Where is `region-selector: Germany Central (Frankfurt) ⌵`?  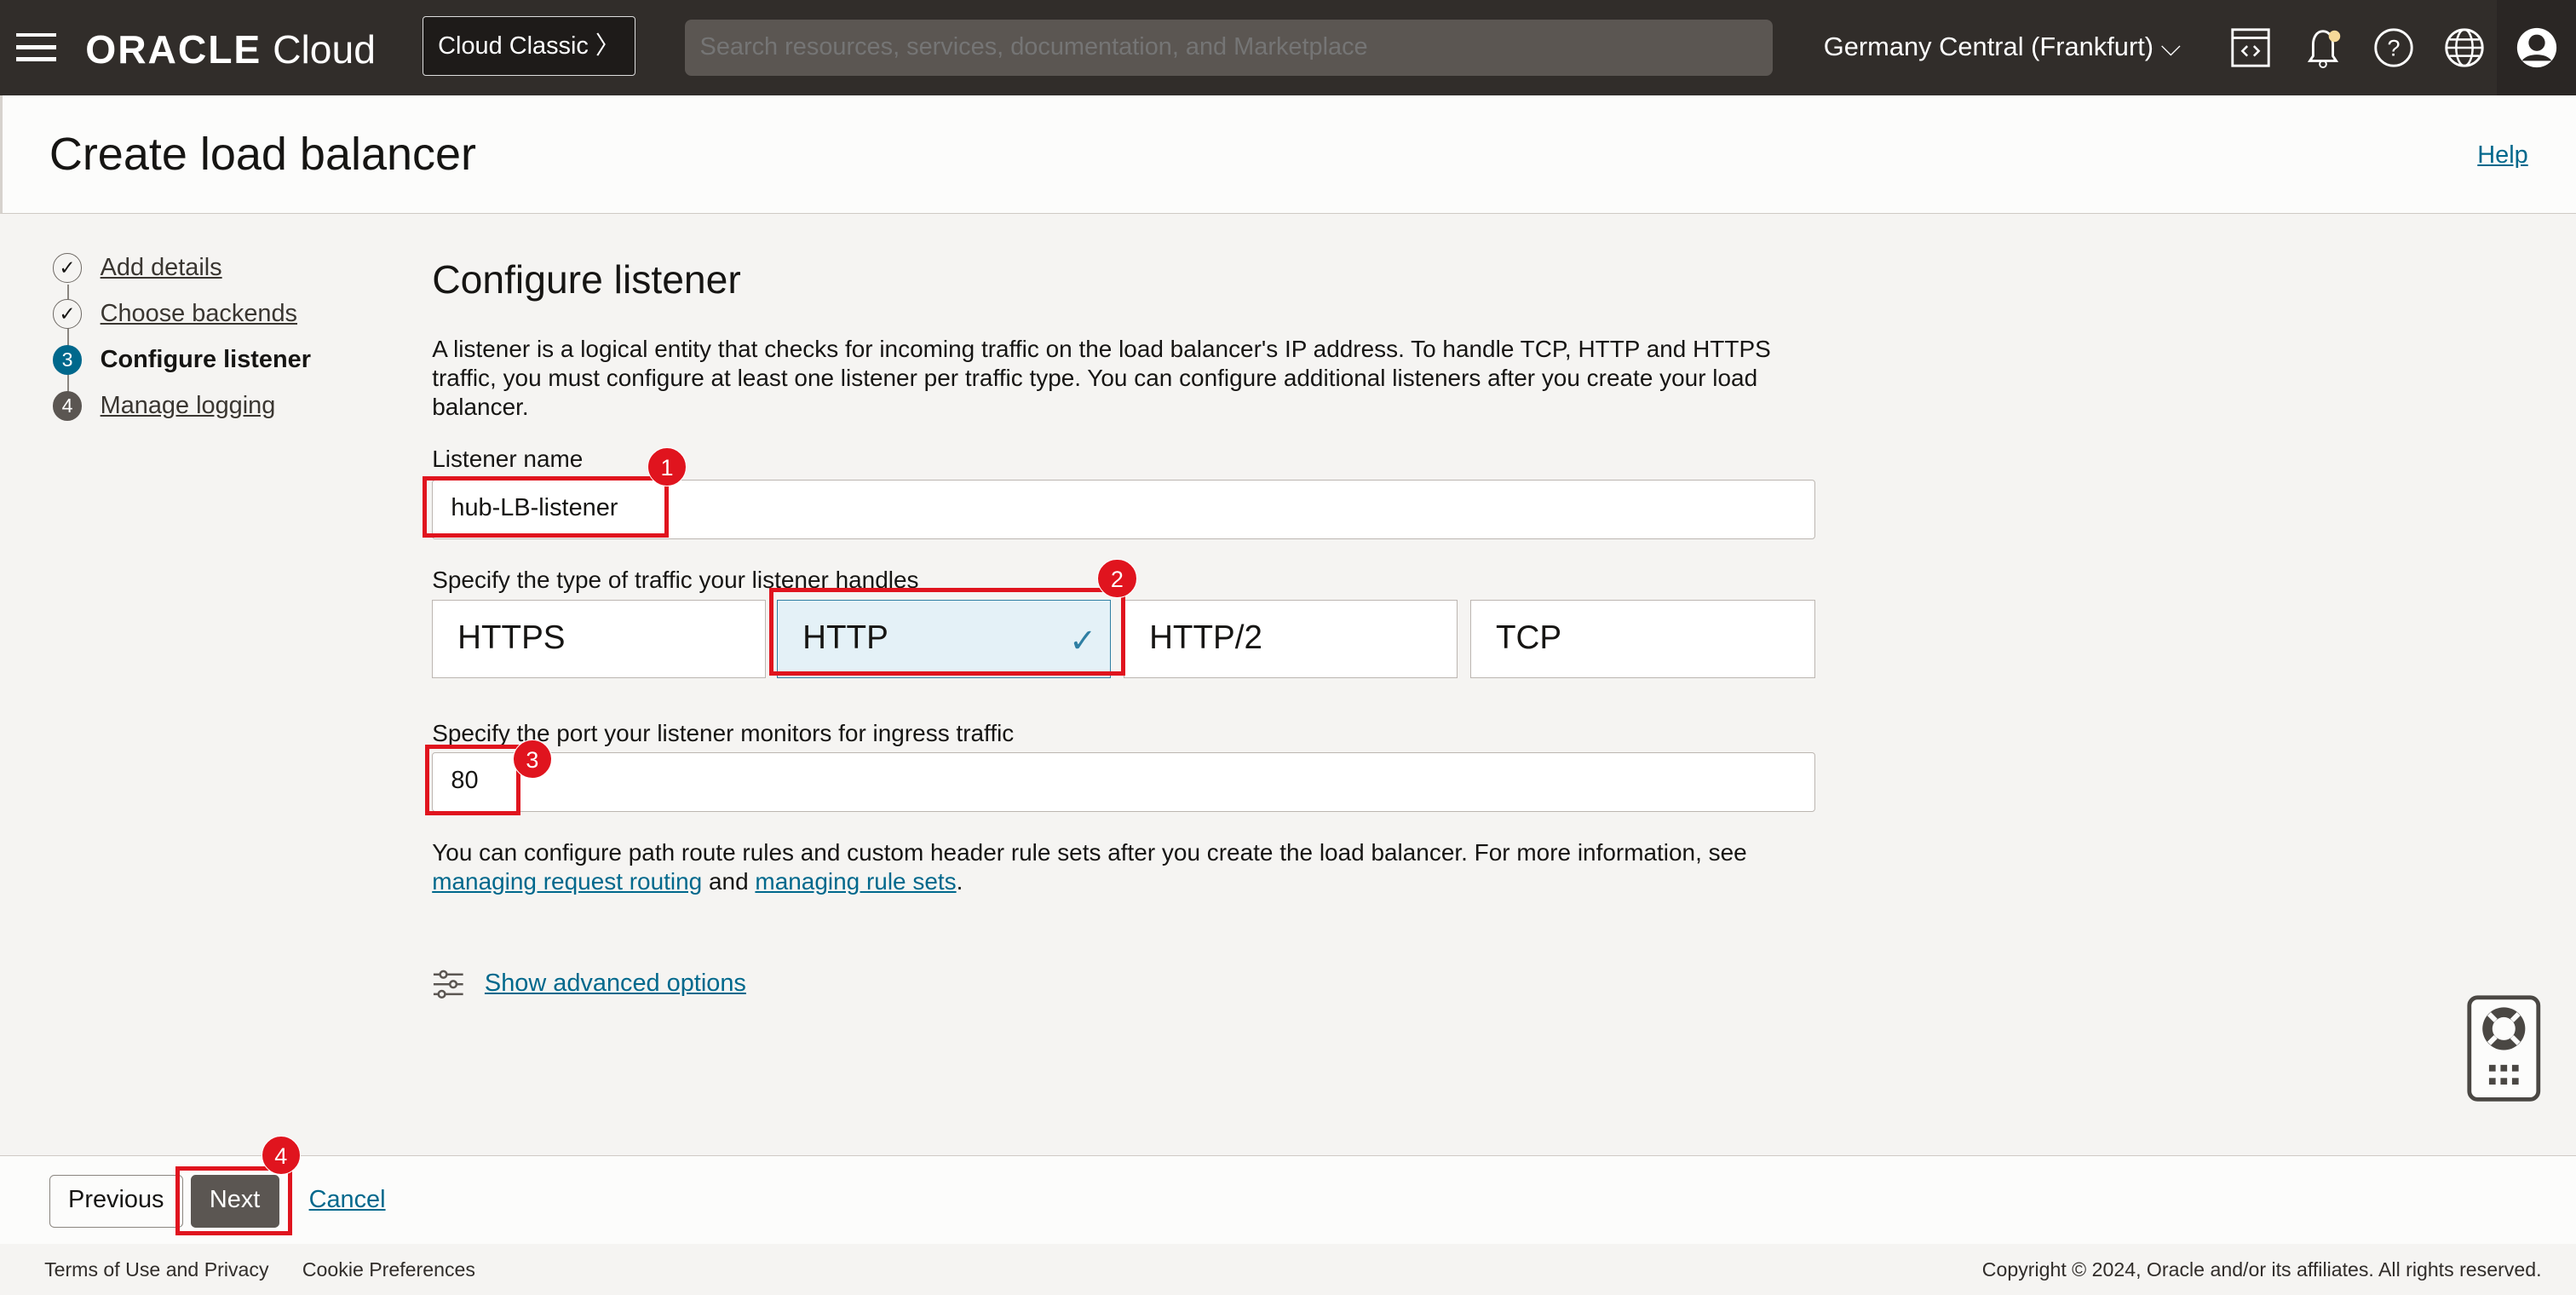 region-selector: Germany Central (Frankfurt) ⌵ is located at coordinates (2002, 48).